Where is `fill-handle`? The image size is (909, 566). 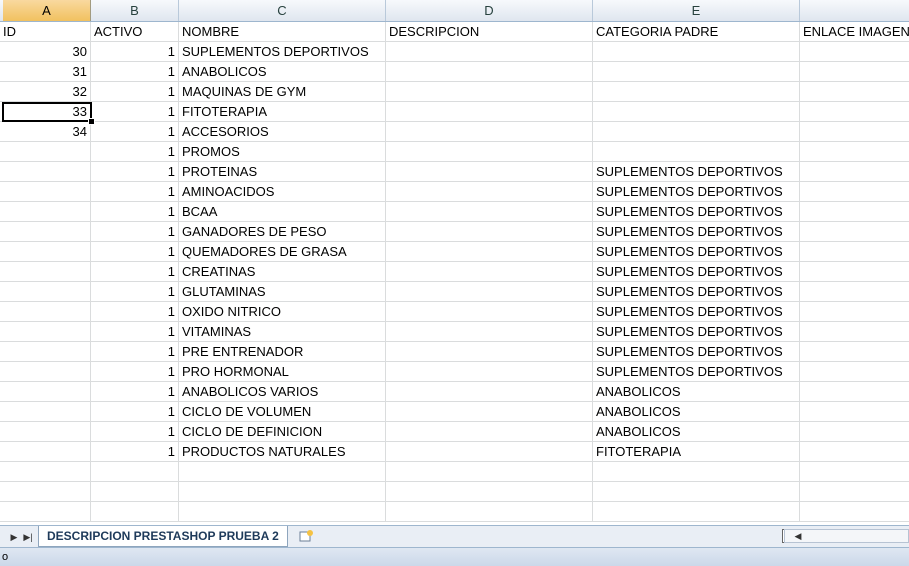
fill-handle is located at coordinates (91, 121).